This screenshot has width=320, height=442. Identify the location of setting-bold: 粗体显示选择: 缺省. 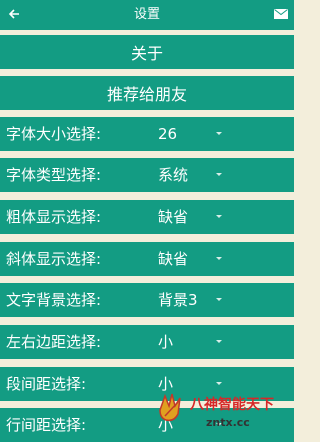
(147, 217).